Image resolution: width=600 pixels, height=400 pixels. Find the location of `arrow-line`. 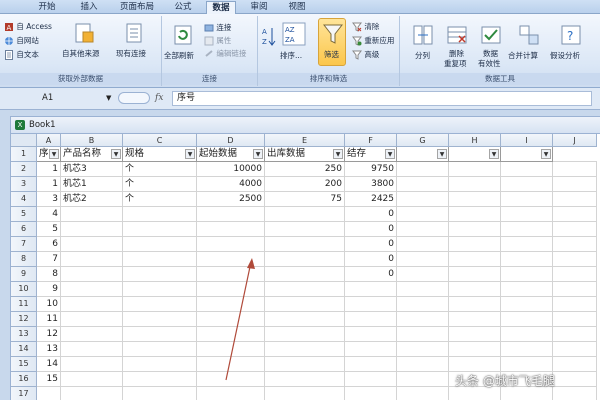

arrow-line is located at coordinates (238, 321).